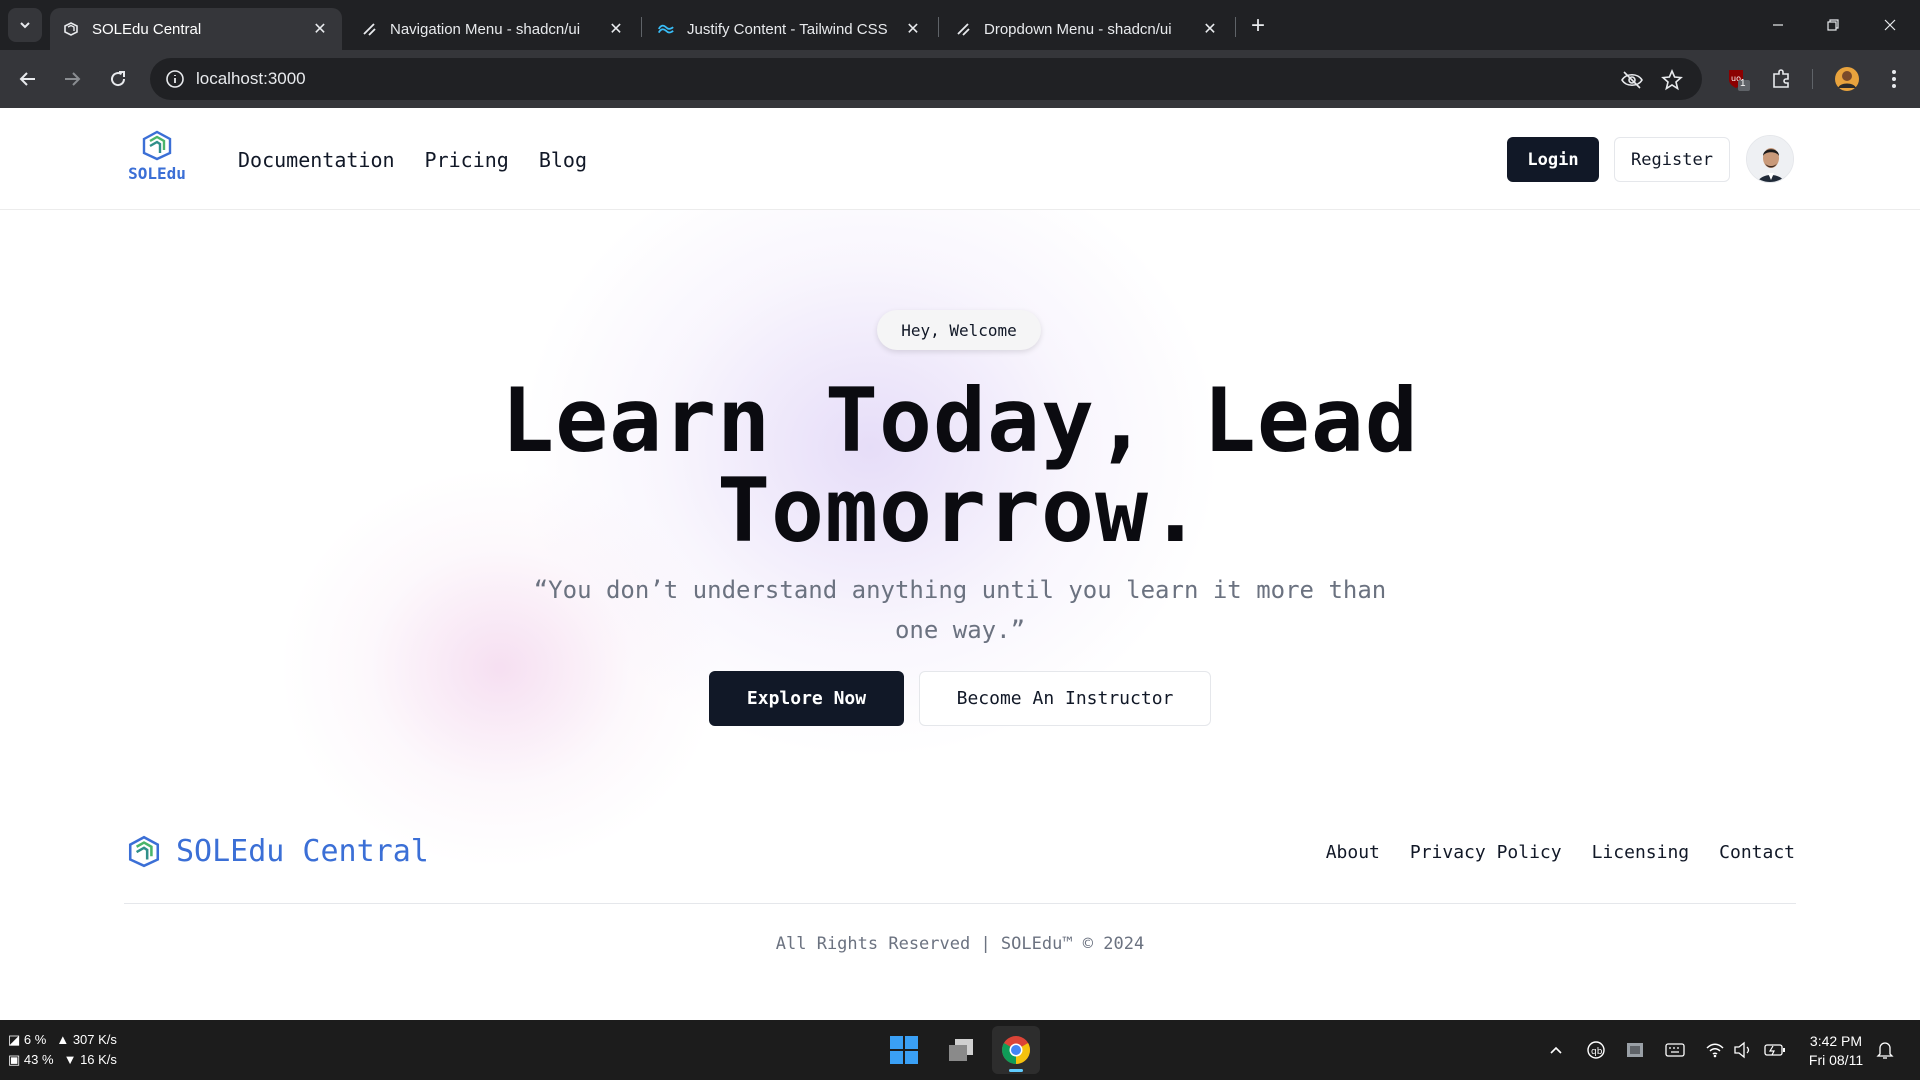 The height and width of the screenshot is (1080, 1920). What do you see at coordinates (1353, 852) in the screenshot?
I see `footer-link-about: About` at bounding box center [1353, 852].